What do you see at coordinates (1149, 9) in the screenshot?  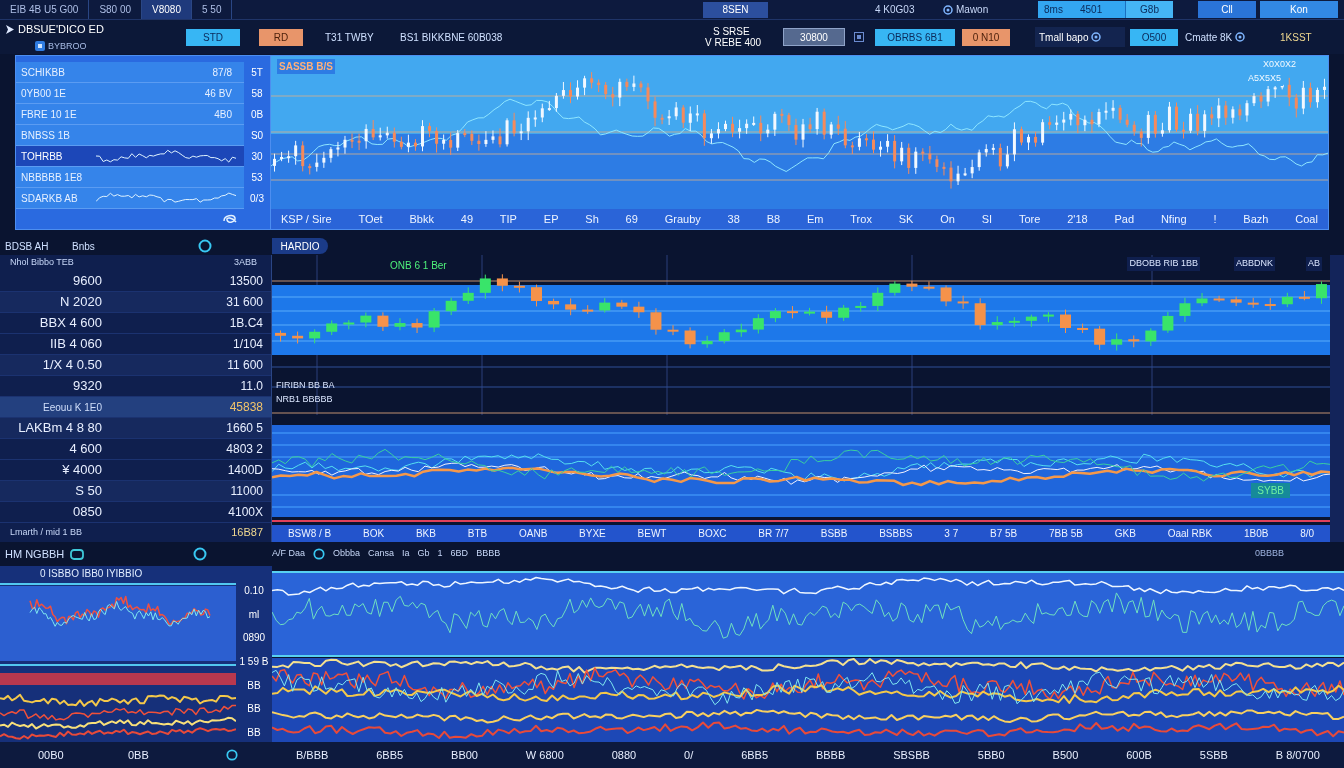 I see `quote-change: G8b` at bounding box center [1149, 9].